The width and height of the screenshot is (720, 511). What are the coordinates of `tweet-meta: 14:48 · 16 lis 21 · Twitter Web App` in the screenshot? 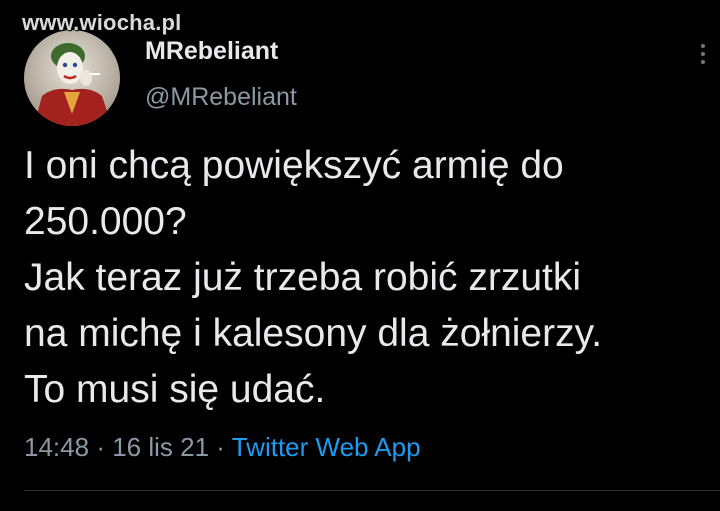 It's located at (222, 447).